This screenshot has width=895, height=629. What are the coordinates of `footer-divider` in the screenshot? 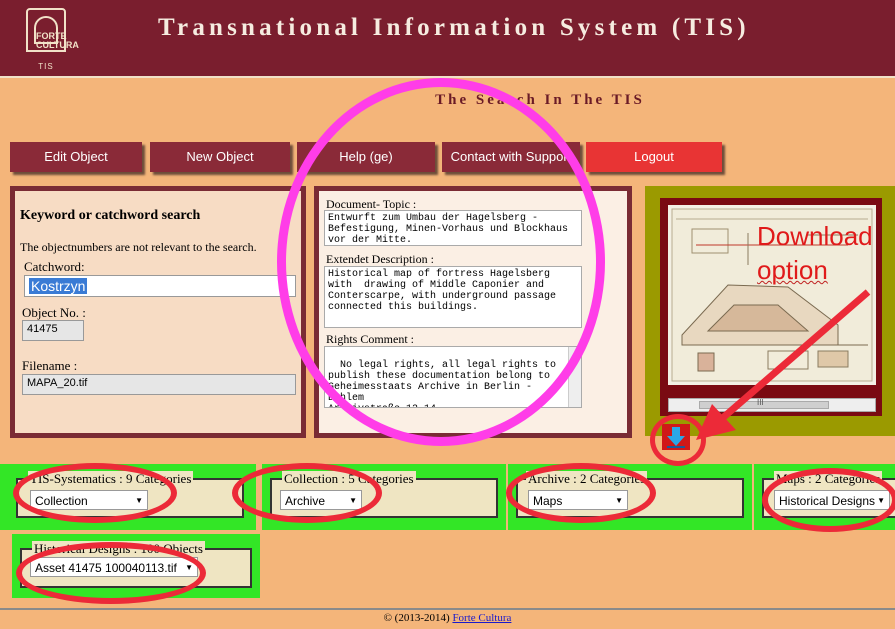 It's located at (447, 609).